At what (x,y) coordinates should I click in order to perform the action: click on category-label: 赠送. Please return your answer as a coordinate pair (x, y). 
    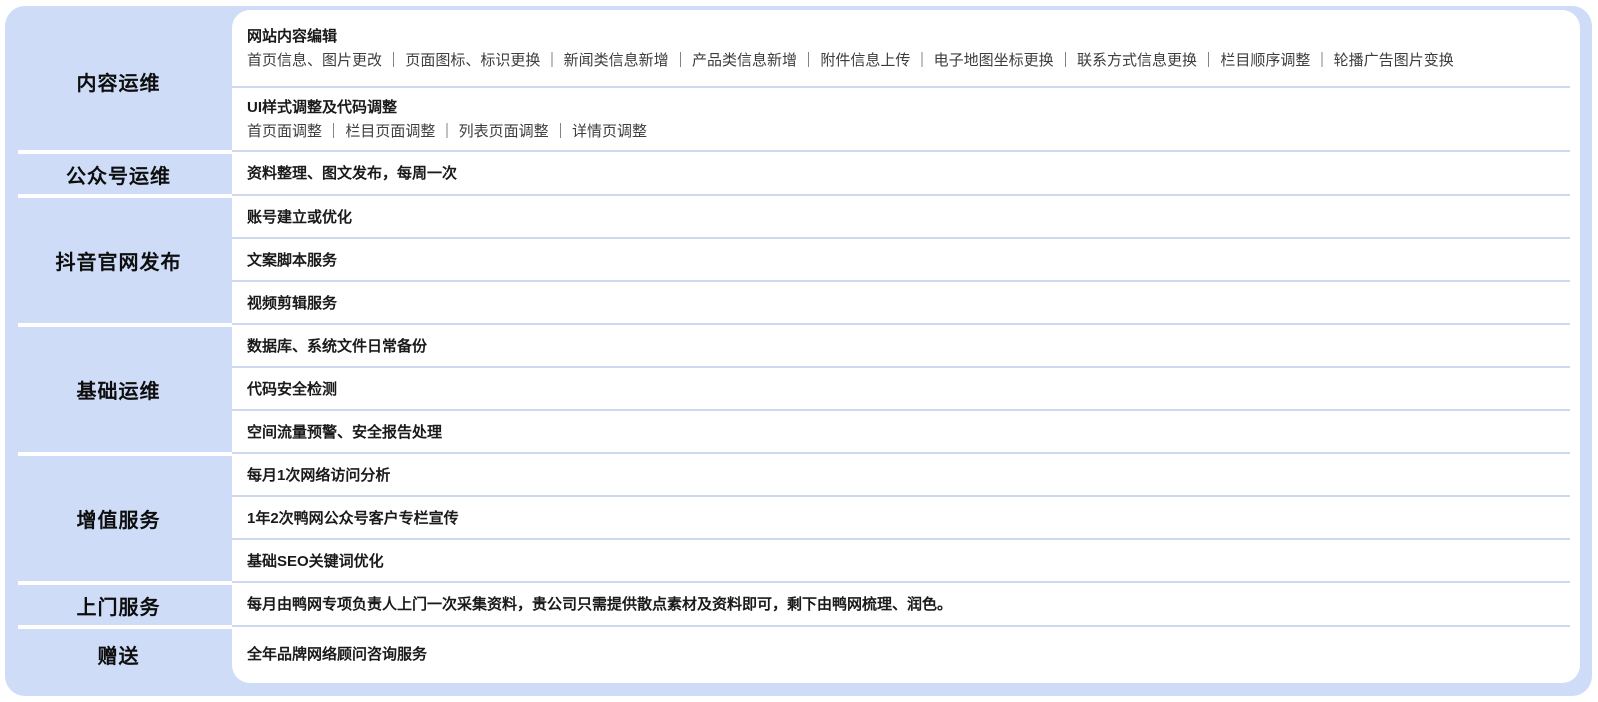
    Looking at the image, I should click on (118, 657).